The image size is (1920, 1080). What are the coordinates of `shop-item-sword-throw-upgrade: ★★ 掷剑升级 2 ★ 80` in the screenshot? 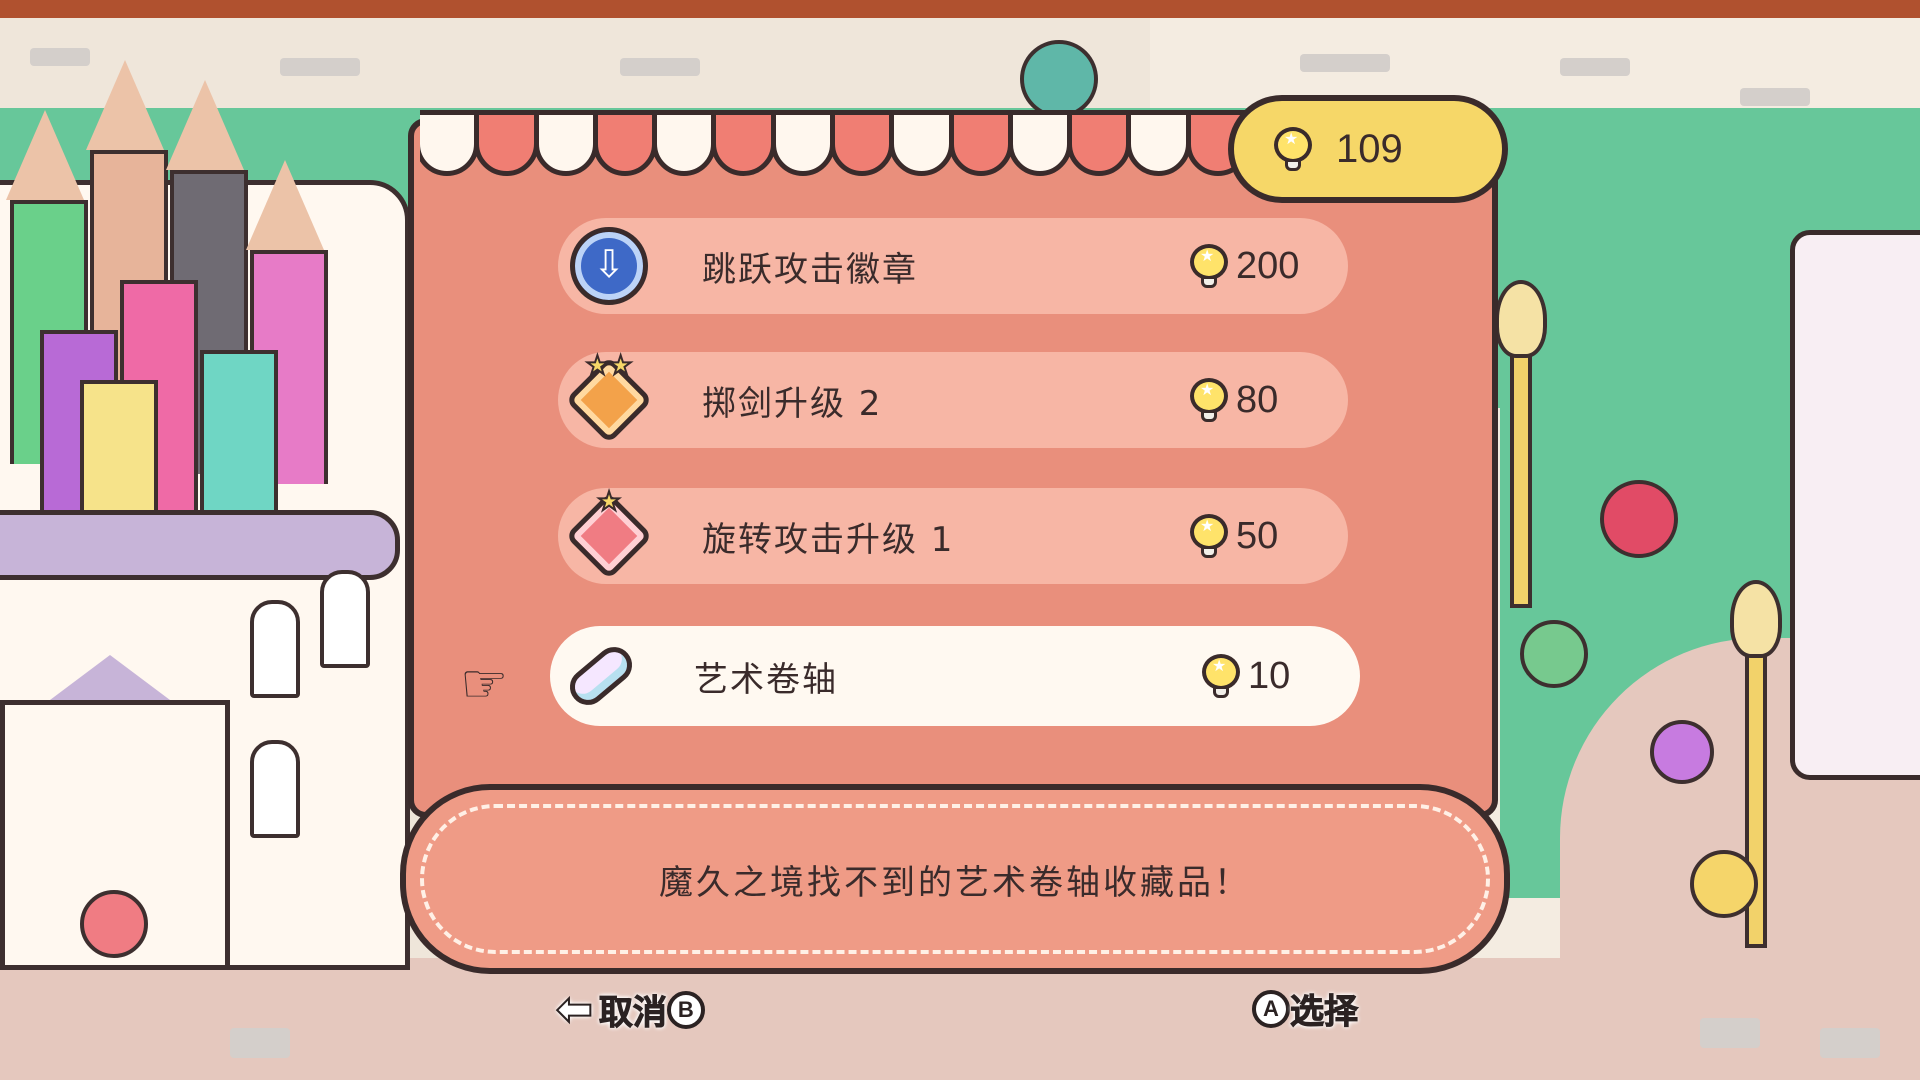 It's located at (953, 399).